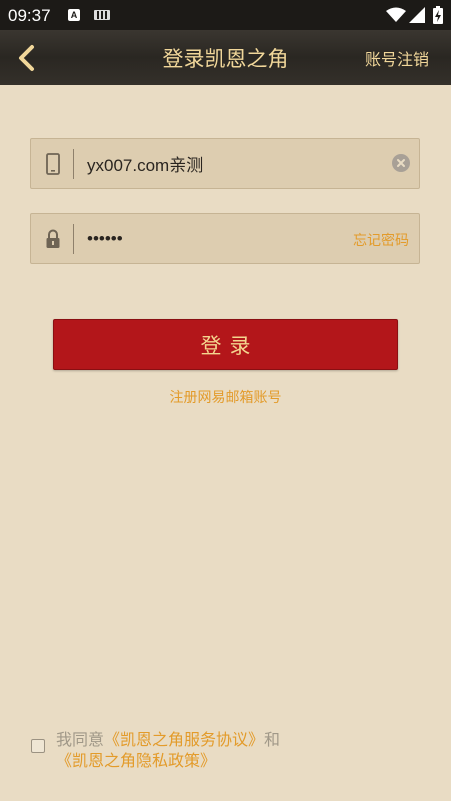 The height and width of the screenshot is (801, 451). What do you see at coordinates (232, 163) in the screenshot?
I see `account-input` at bounding box center [232, 163].